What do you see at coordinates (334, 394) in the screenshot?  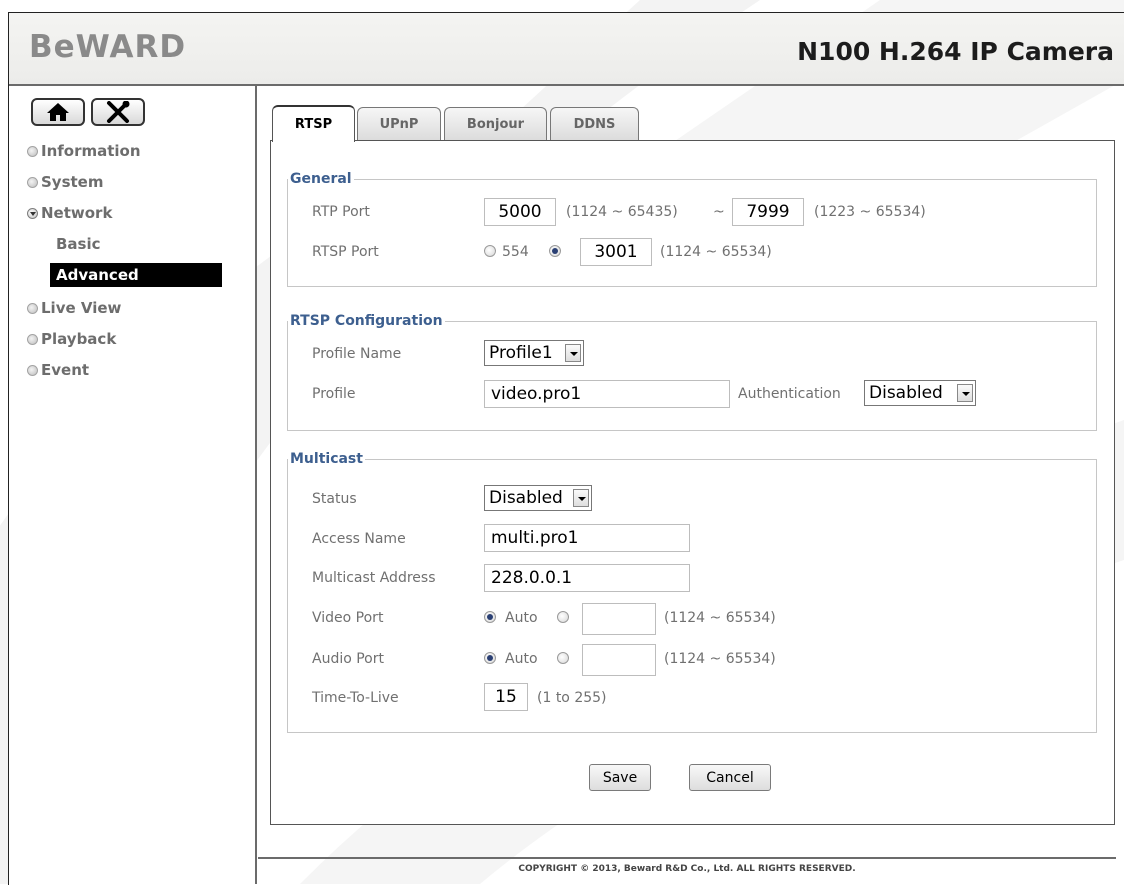 I see `profile-label: Profile` at bounding box center [334, 394].